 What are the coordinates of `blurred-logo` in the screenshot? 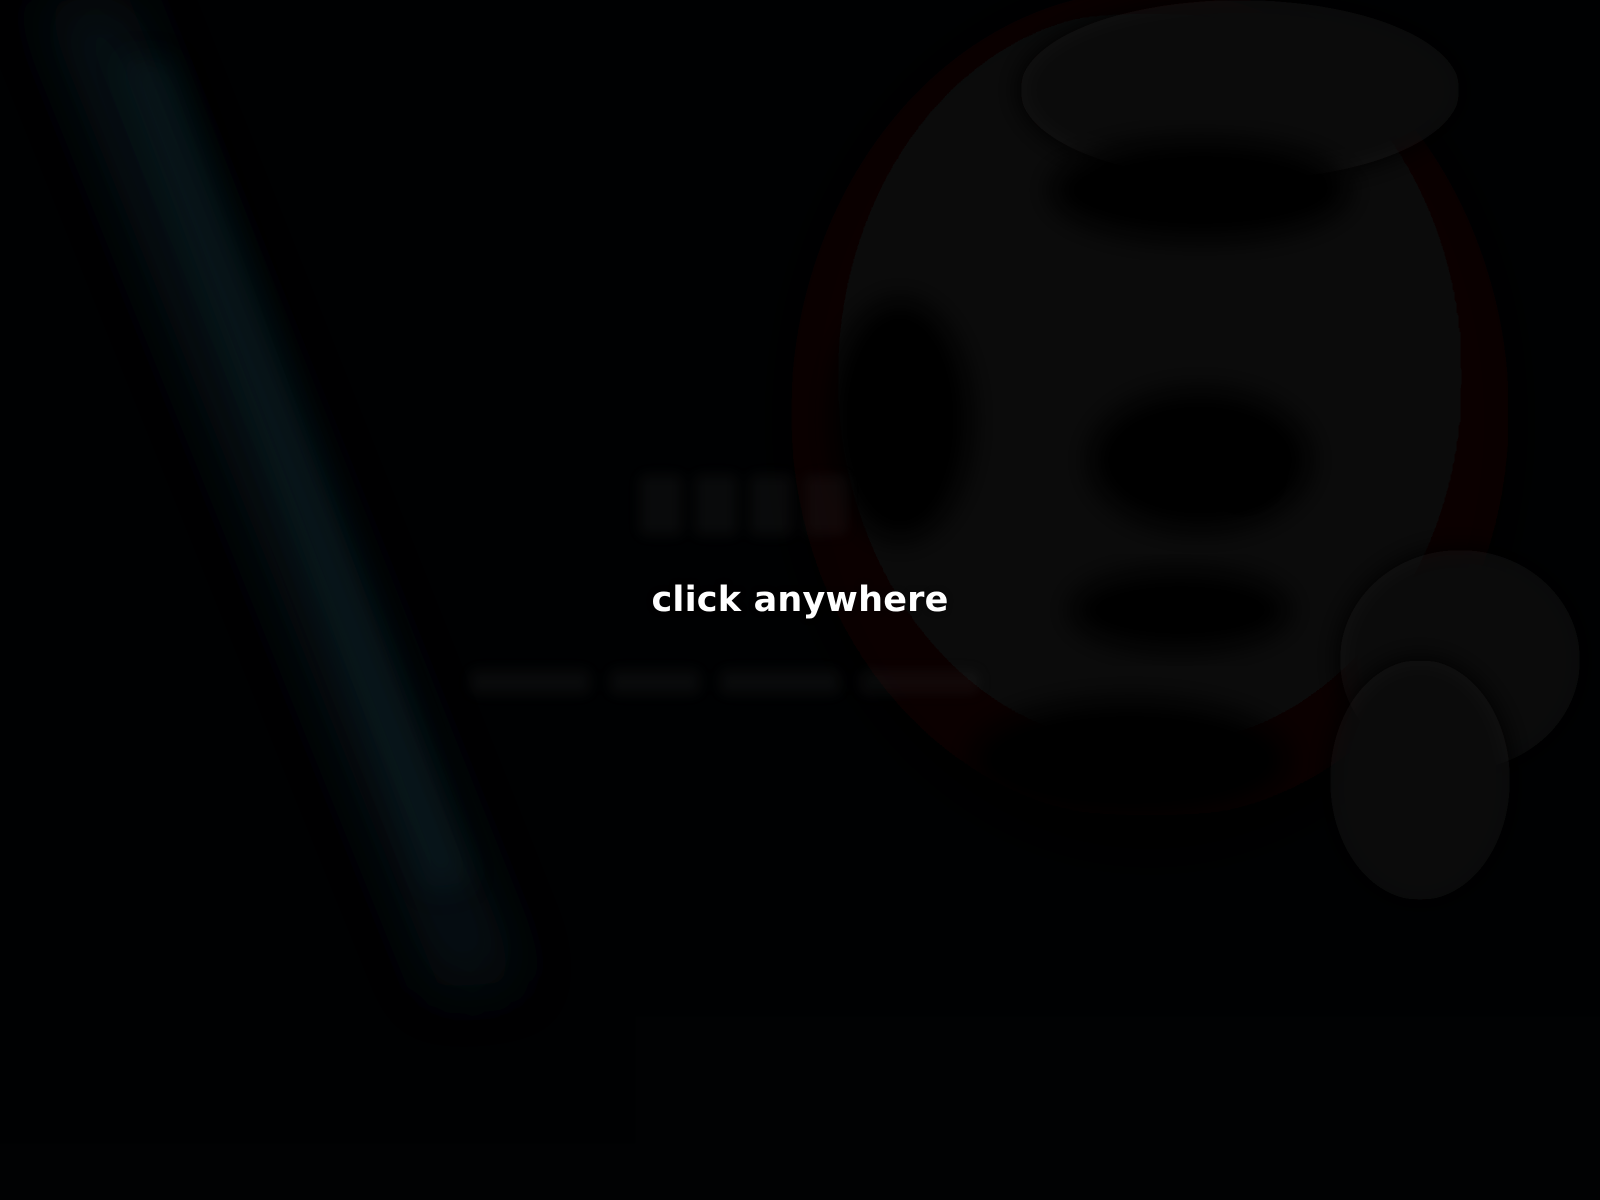 It's located at (725, 584).